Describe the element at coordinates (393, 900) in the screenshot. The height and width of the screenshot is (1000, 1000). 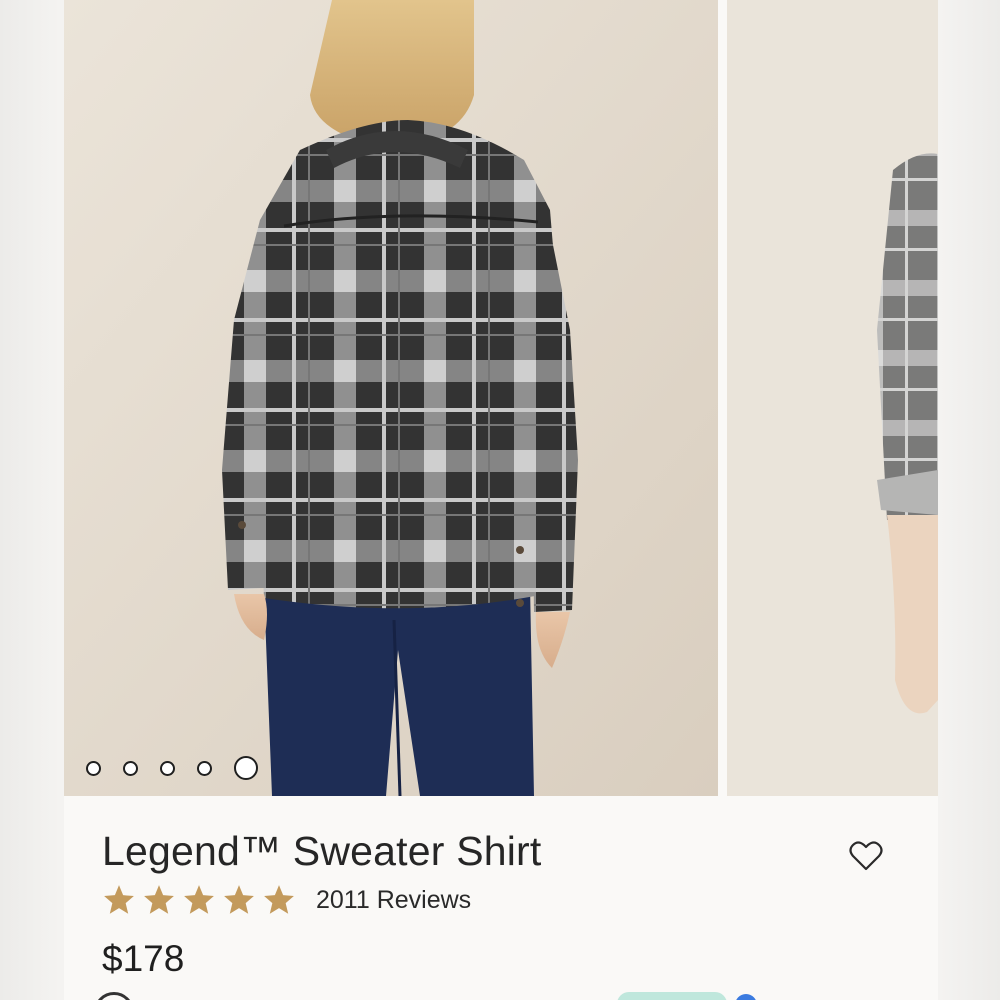
I see `reviews-link: 2011 Reviews` at that location.